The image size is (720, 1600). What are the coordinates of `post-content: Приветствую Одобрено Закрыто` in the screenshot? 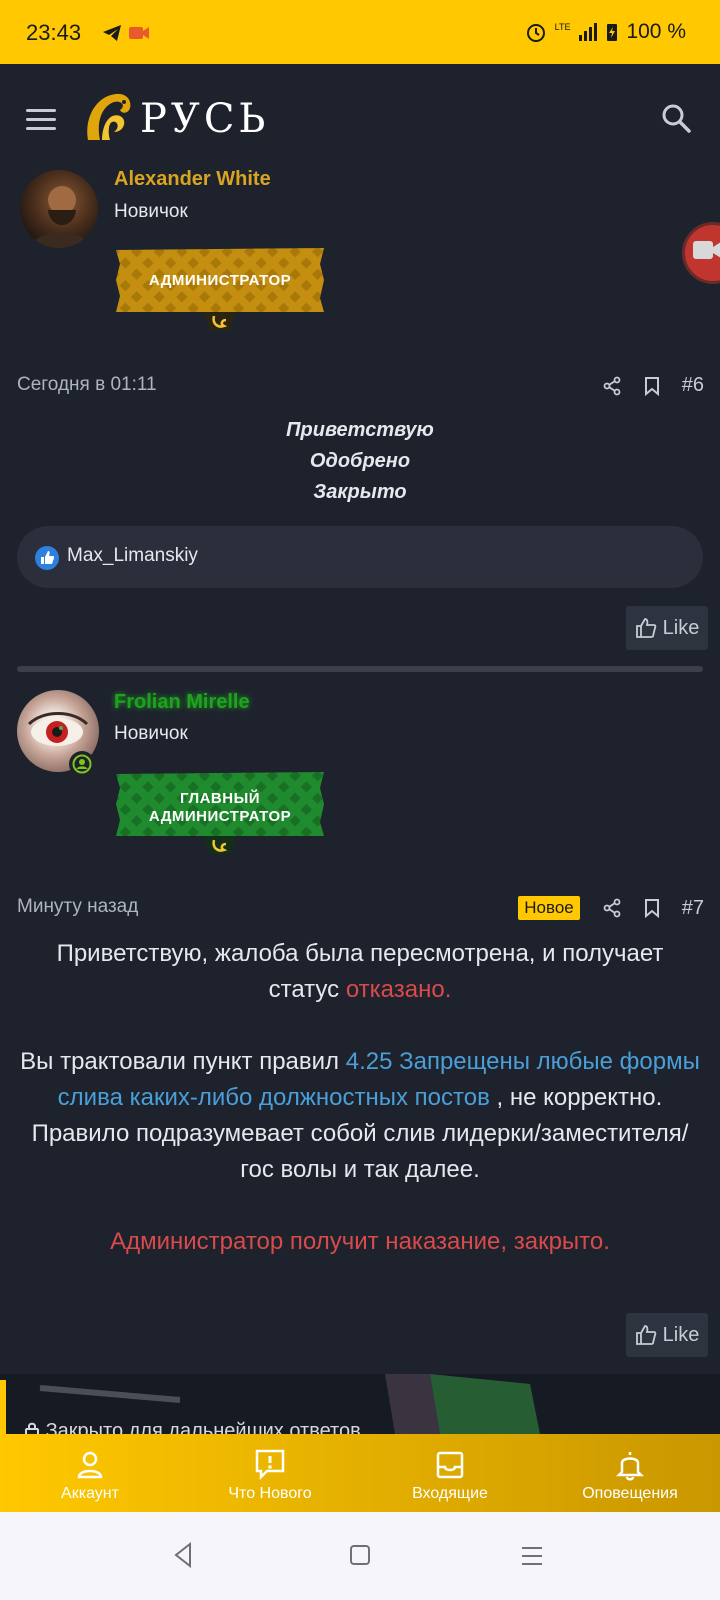 It's located at (360, 461).